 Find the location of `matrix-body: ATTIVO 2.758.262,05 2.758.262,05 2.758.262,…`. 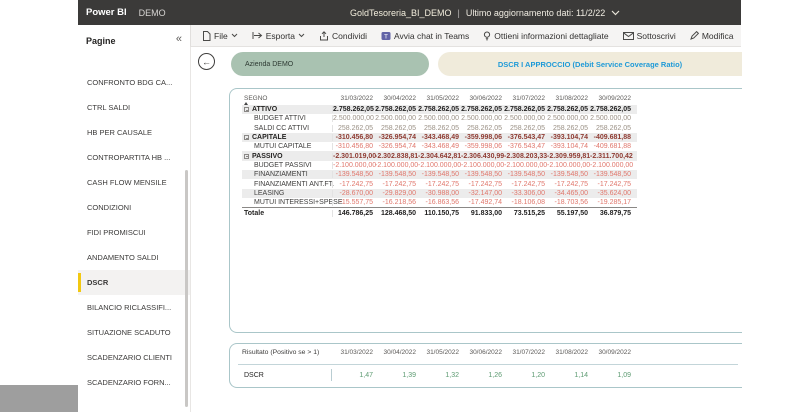

matrix-body: ATTIVO 2.758.262,05 2.758.262,05 2.758.262,… is located at coordinates (439, 161).